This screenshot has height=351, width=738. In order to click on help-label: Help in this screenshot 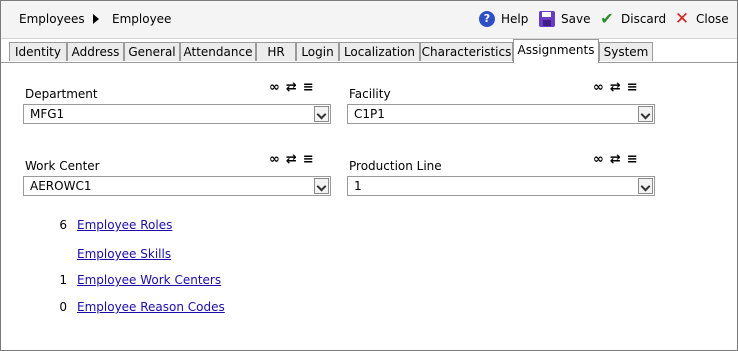, I will do `click(515, 19)`.